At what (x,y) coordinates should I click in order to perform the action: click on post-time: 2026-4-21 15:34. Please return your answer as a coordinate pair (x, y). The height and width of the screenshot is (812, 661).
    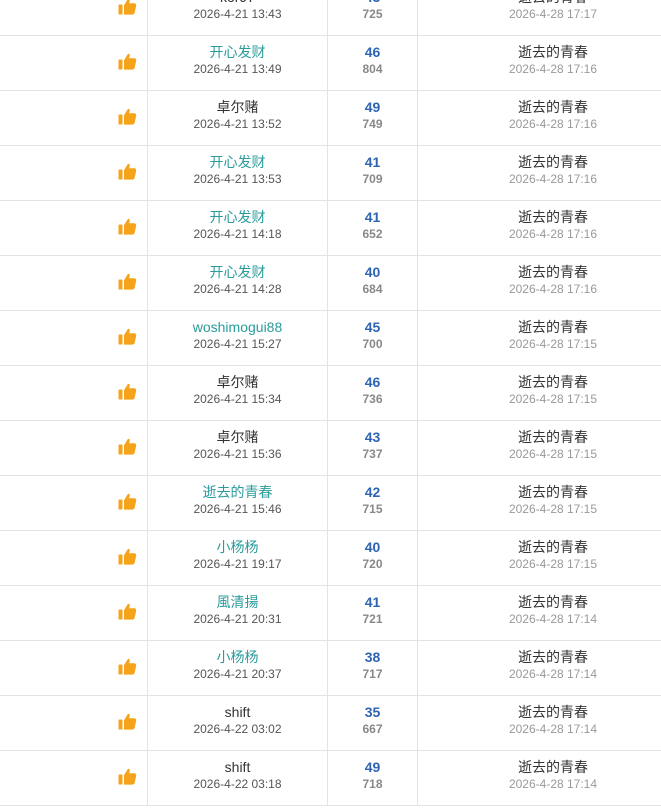
    Looking at the image, I should click on (237, 399).